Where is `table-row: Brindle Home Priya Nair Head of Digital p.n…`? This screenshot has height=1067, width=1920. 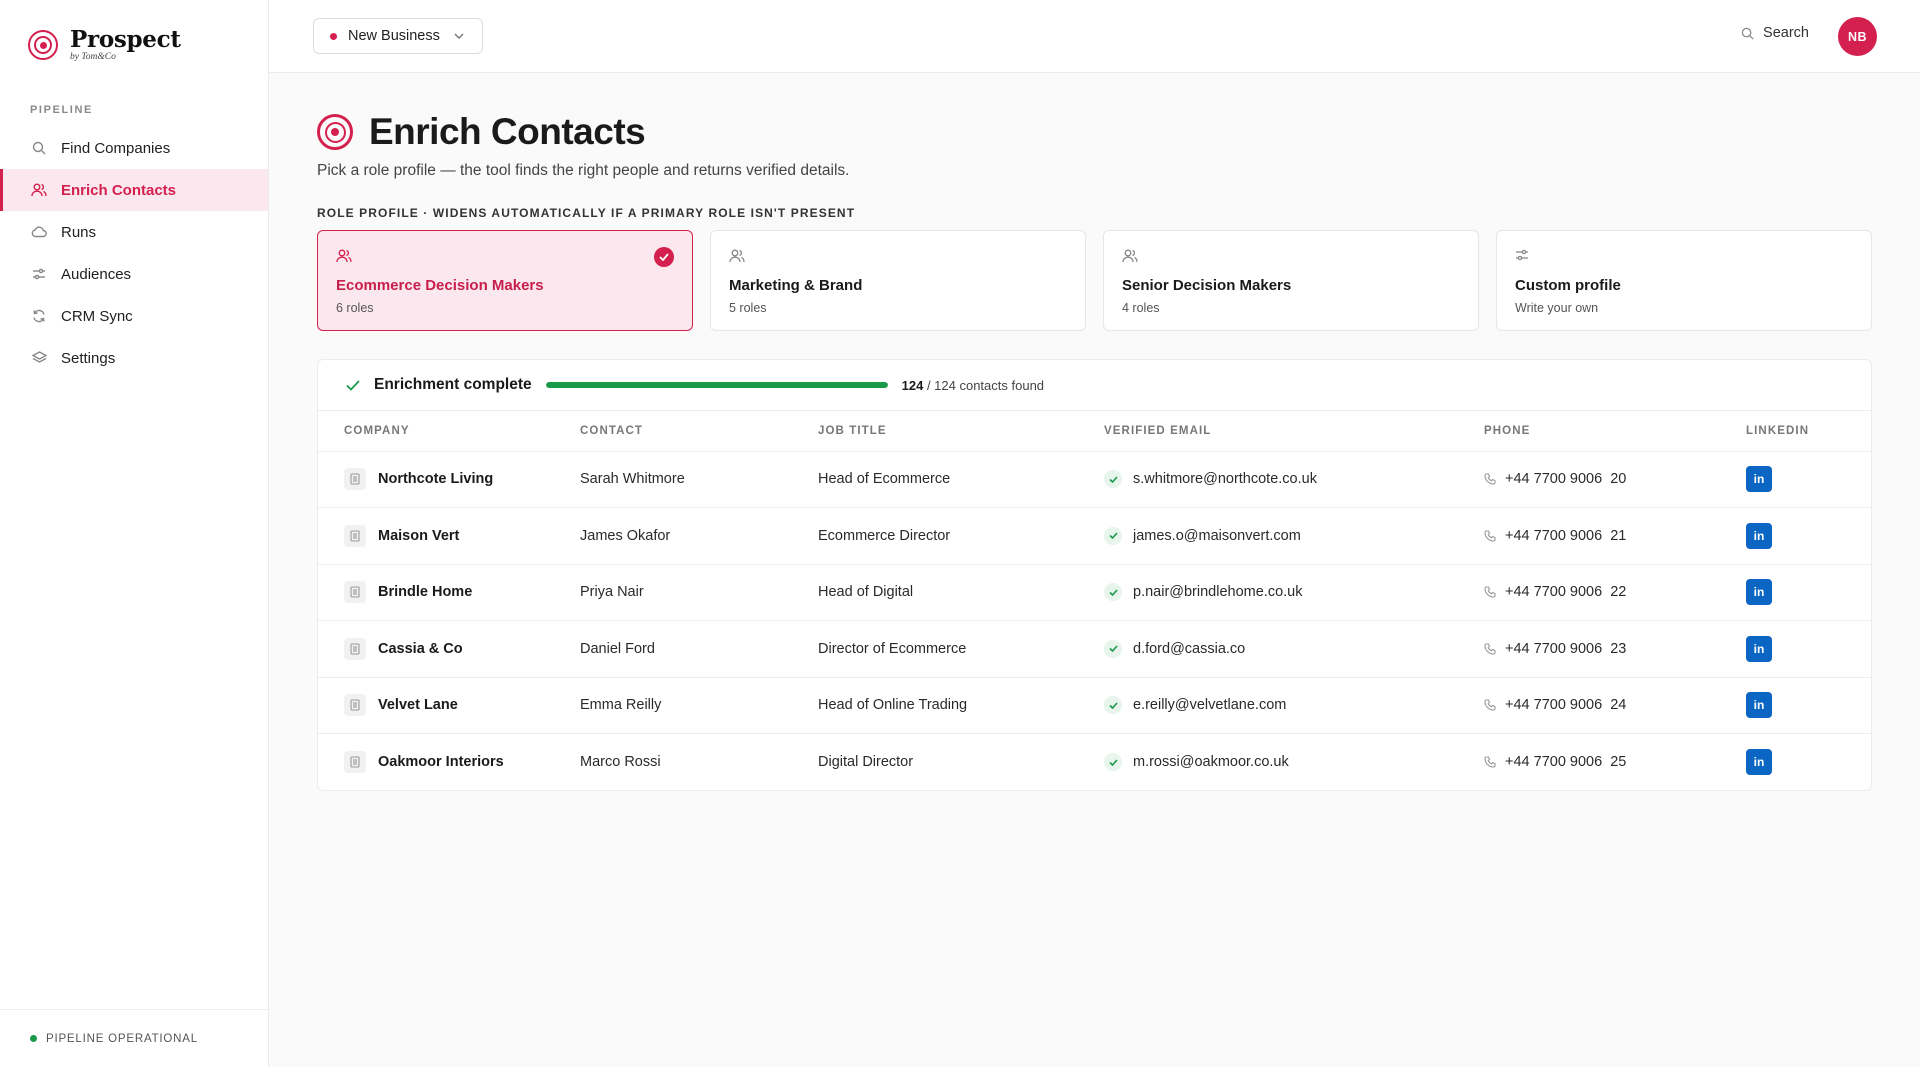
table-row: Brindle Home Priya Nair Head of Digital p.n… is located at coordinates (1094, 592).